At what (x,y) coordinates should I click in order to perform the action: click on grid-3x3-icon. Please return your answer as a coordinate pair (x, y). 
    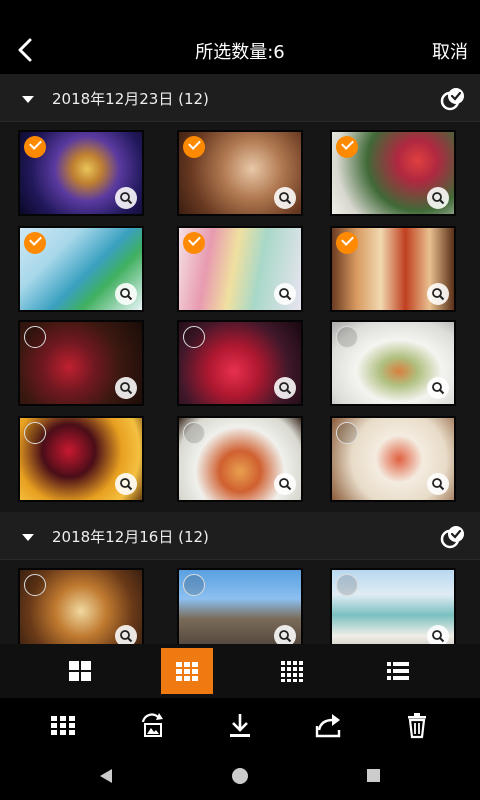
    Looking at the image, I should click on (187, 671).